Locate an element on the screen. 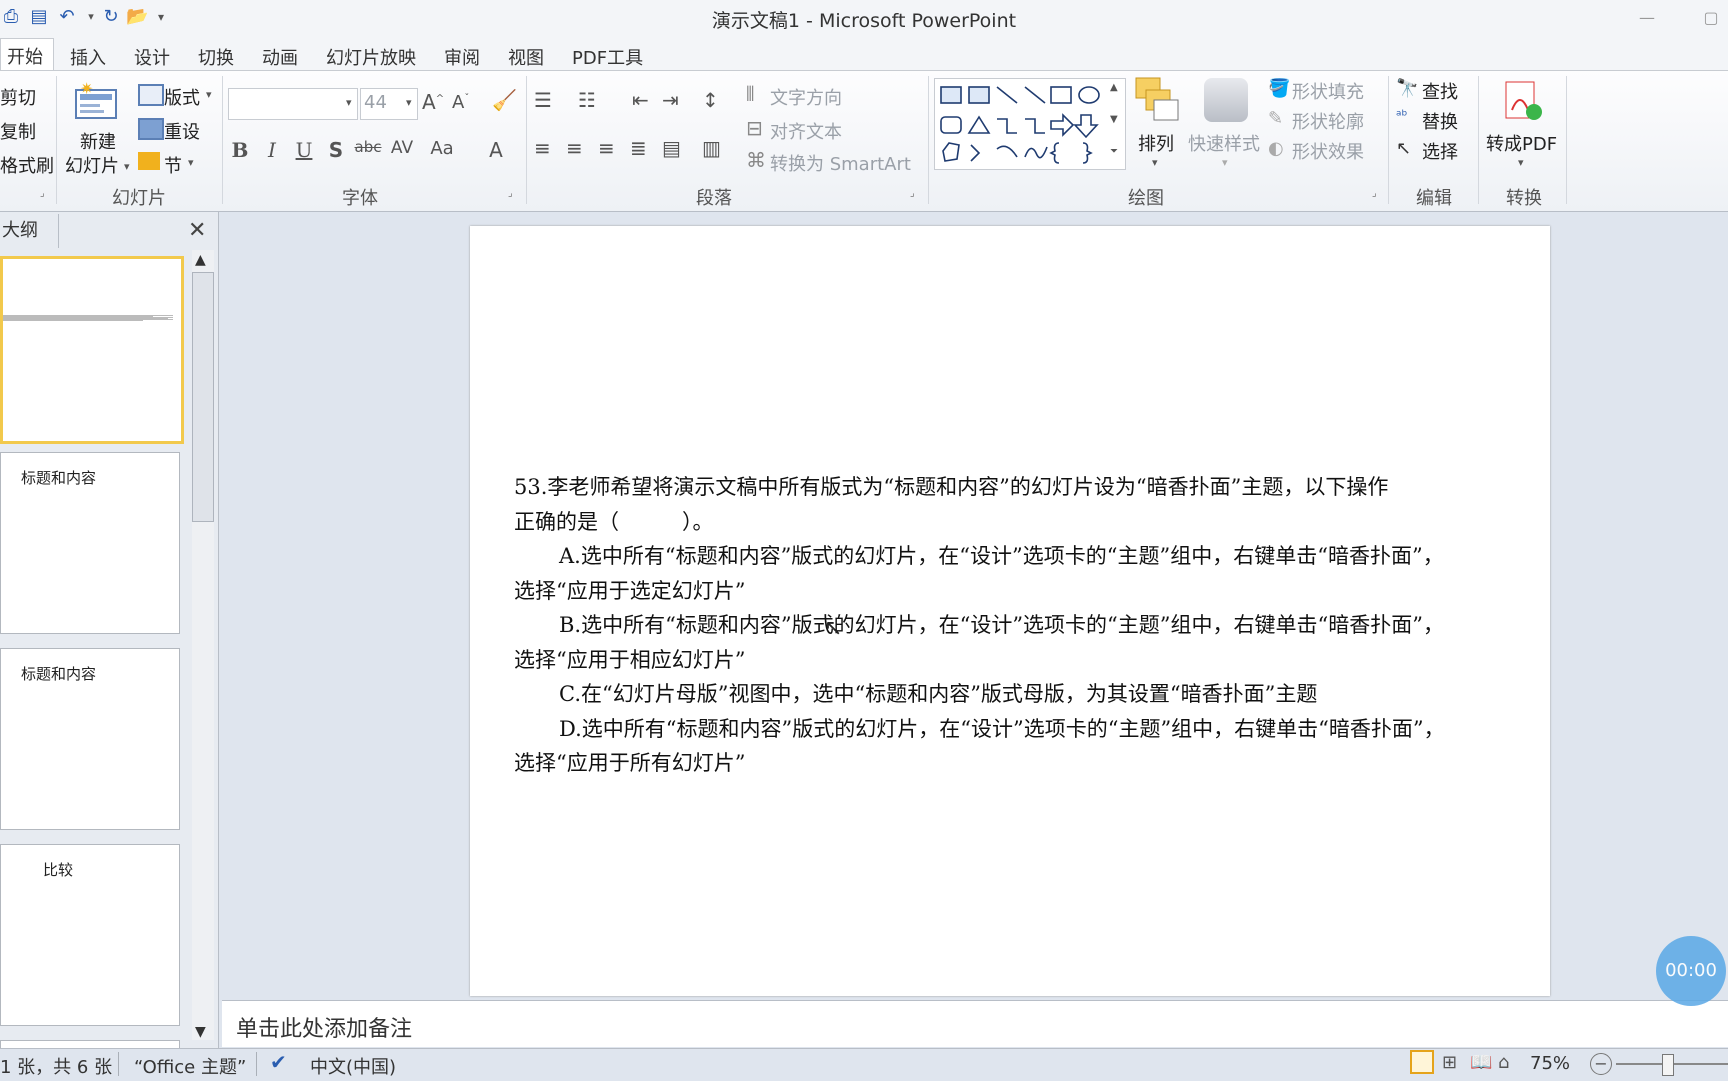  font-name-combo is located at coordinates (293, 104).